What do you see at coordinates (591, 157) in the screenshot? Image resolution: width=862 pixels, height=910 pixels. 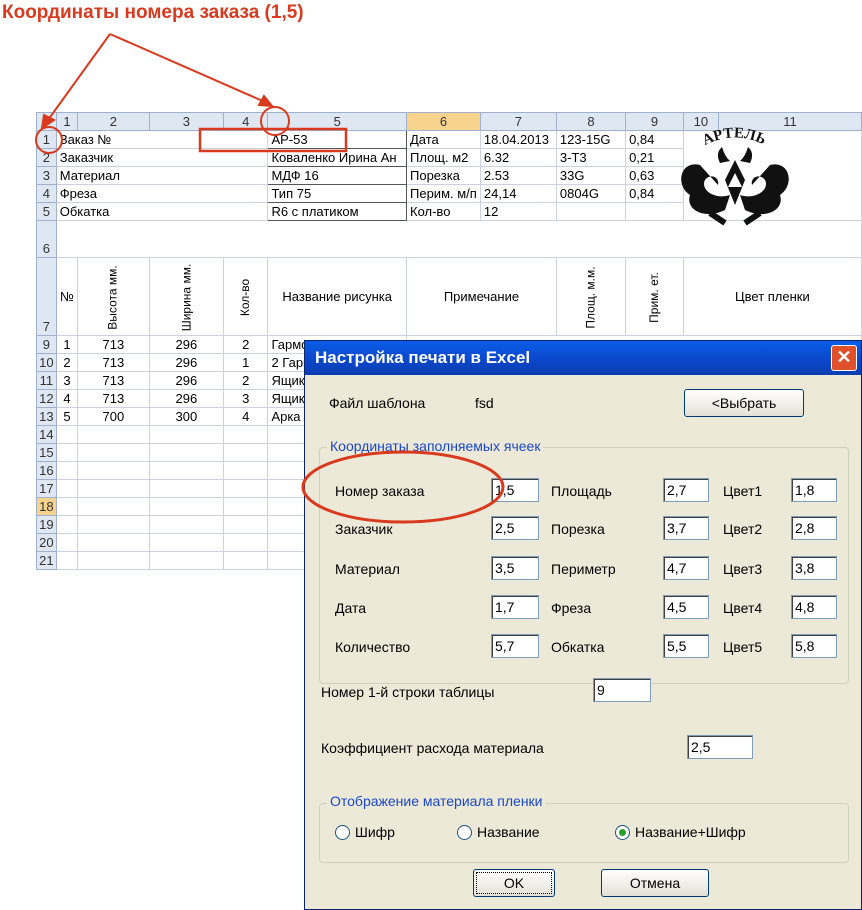 I see `cell: 3-Т3` at bounding box center [591, 157].